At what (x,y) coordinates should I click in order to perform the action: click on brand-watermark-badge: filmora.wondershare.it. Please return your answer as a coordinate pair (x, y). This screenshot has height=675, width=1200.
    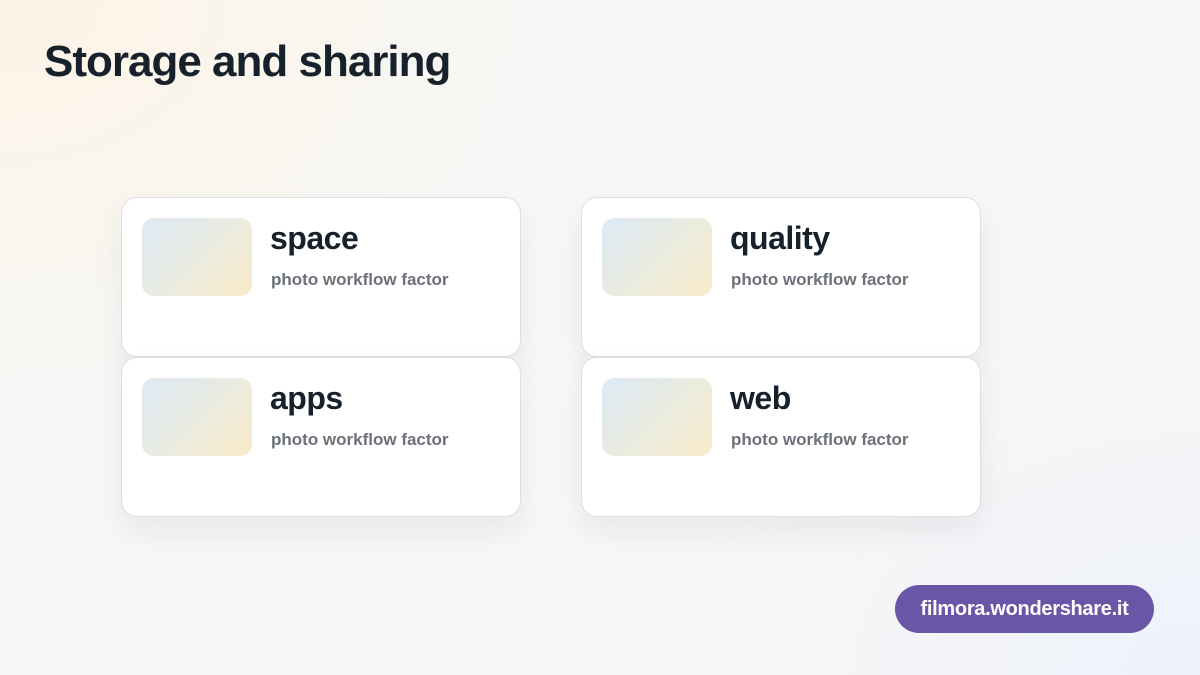
    Looking at the image, I should click on (1024, 609).